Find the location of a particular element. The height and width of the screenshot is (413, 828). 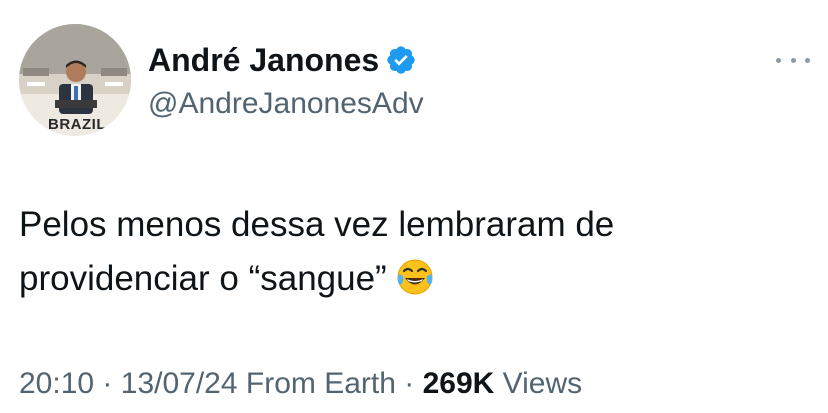

tweet-meta: 20:10 · 13/07/24 From Earth · 269K Views is located at coordinates (300, 384).